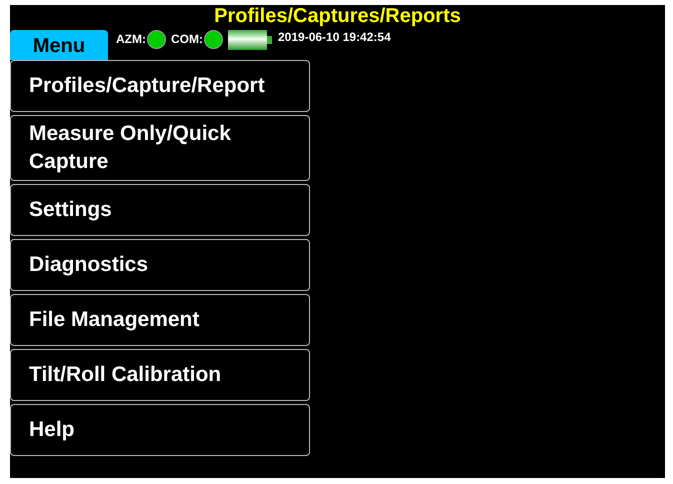  I want to click on screen-title: Profiles/Captures/Reports, so click(337, 16).